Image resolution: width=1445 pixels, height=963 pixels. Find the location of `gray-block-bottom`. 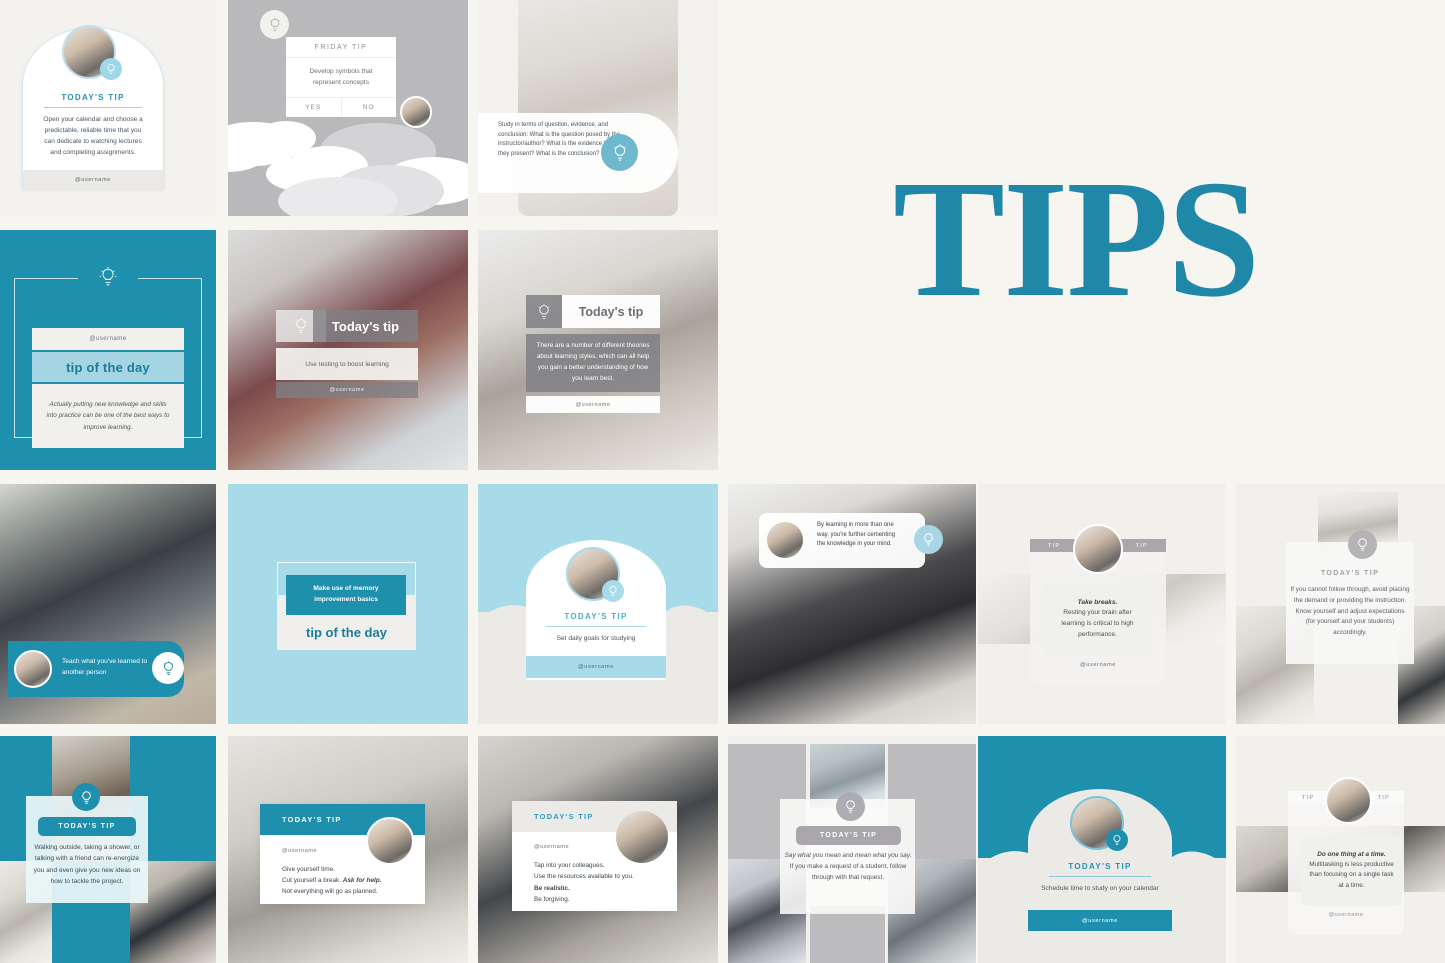

gray-block-bottom is located at coordinates (847, 934).